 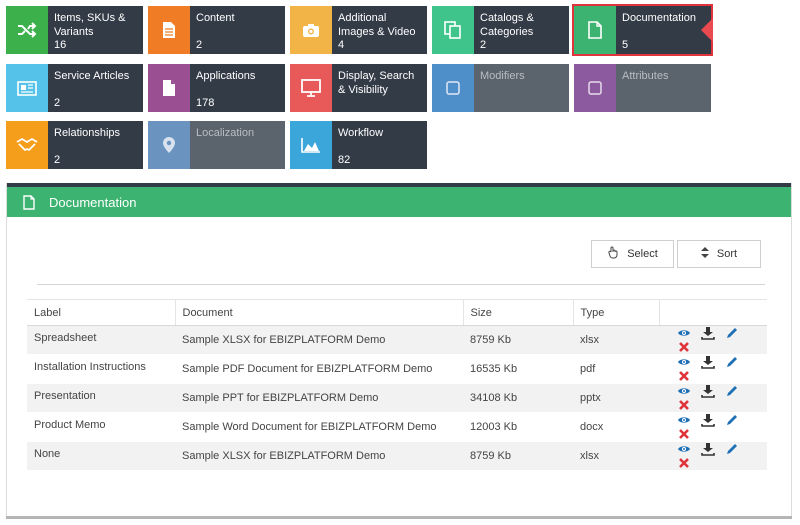 I want to click on table-header-row: Label Document Size Type, so click(x=397, y=312).